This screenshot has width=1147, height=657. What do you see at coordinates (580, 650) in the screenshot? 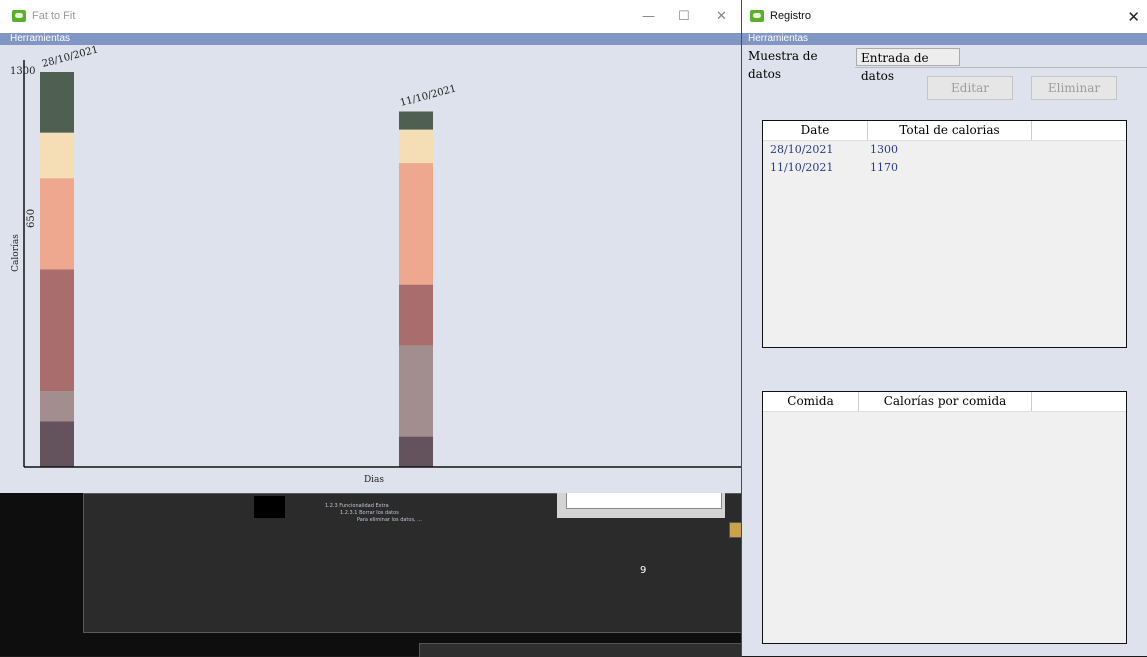
I see `background-window` at bounding box center [580, 650].